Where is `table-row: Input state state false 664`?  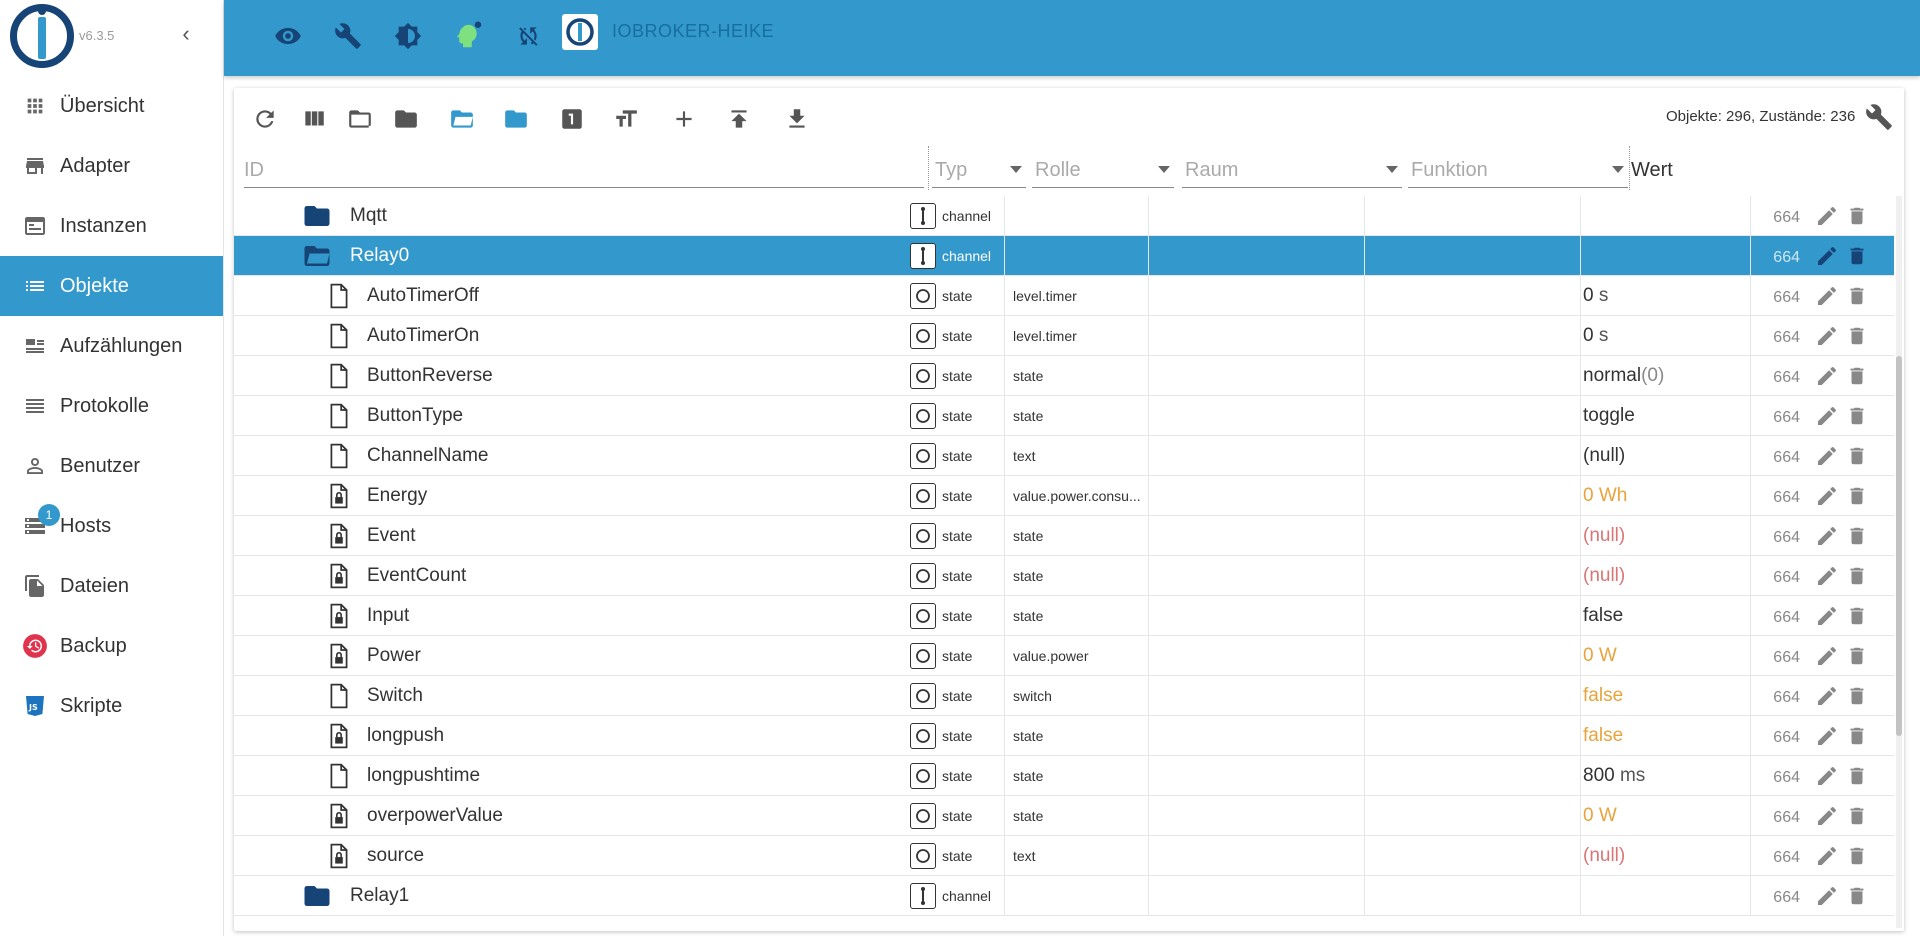
table-row: Input state state false 664 is located at coordinates (1064, 616).